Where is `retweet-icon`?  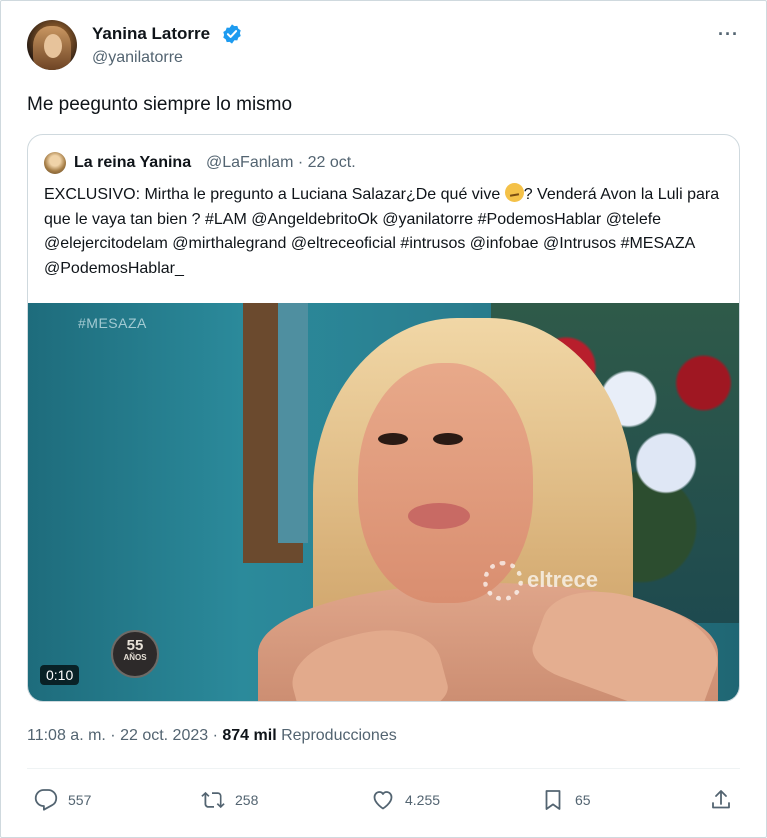 retweet-icon is located at coordinates (213, 800).